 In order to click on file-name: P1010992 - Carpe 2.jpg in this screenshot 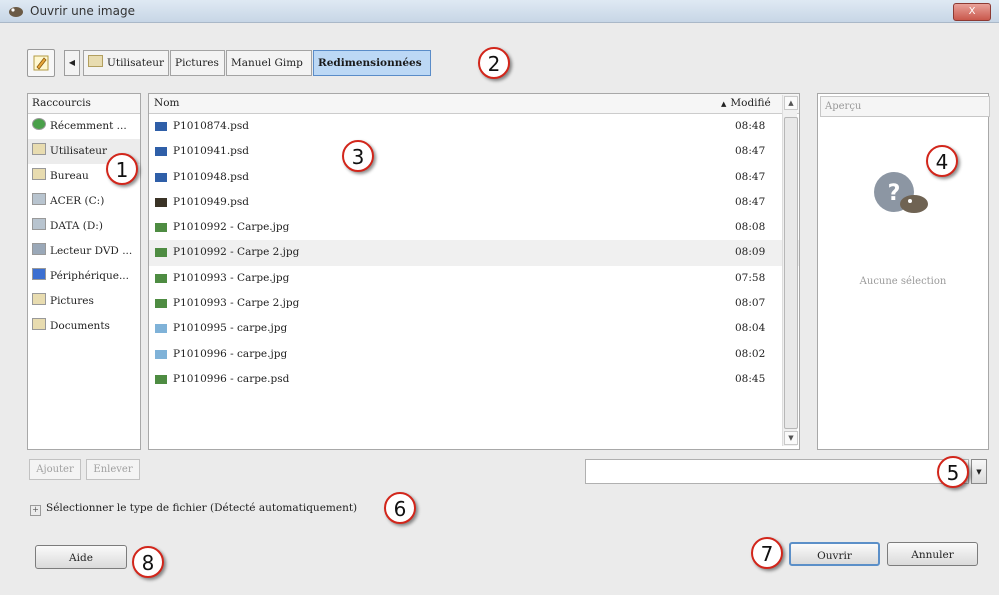, I will do `click(236, 252)`.